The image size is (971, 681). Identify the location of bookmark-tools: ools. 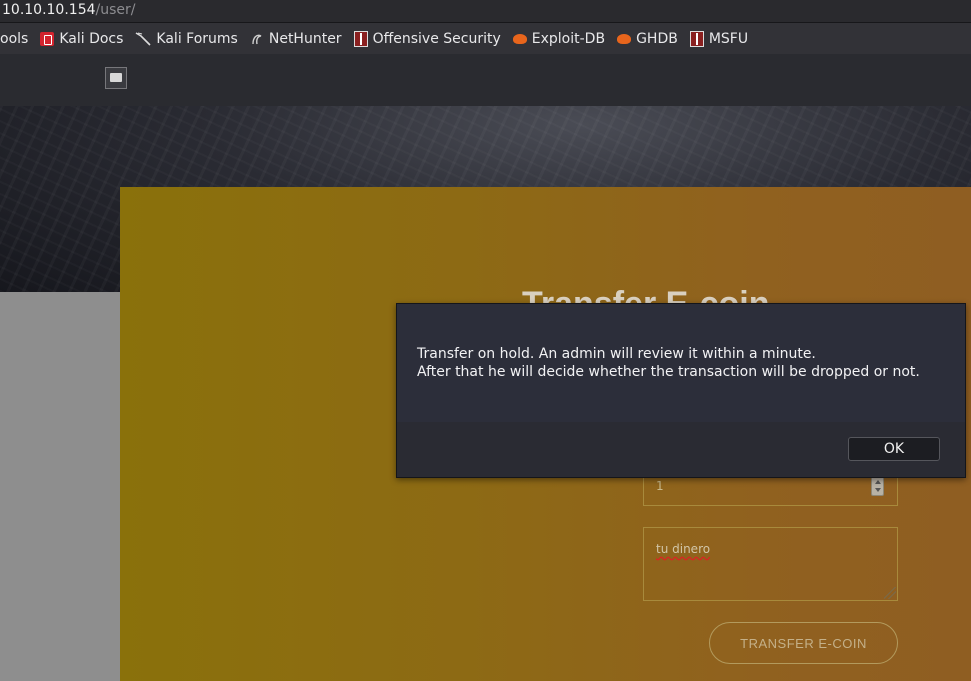
(14, 39).